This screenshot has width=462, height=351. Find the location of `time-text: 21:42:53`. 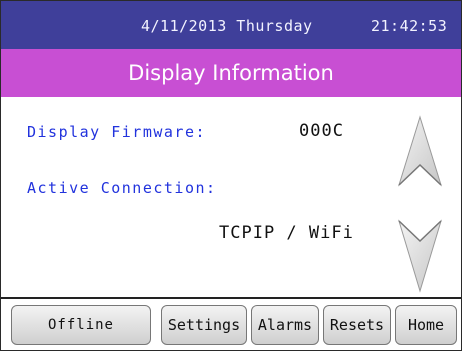

time-text: 21:42:53 is located at coordinates (409, 26).